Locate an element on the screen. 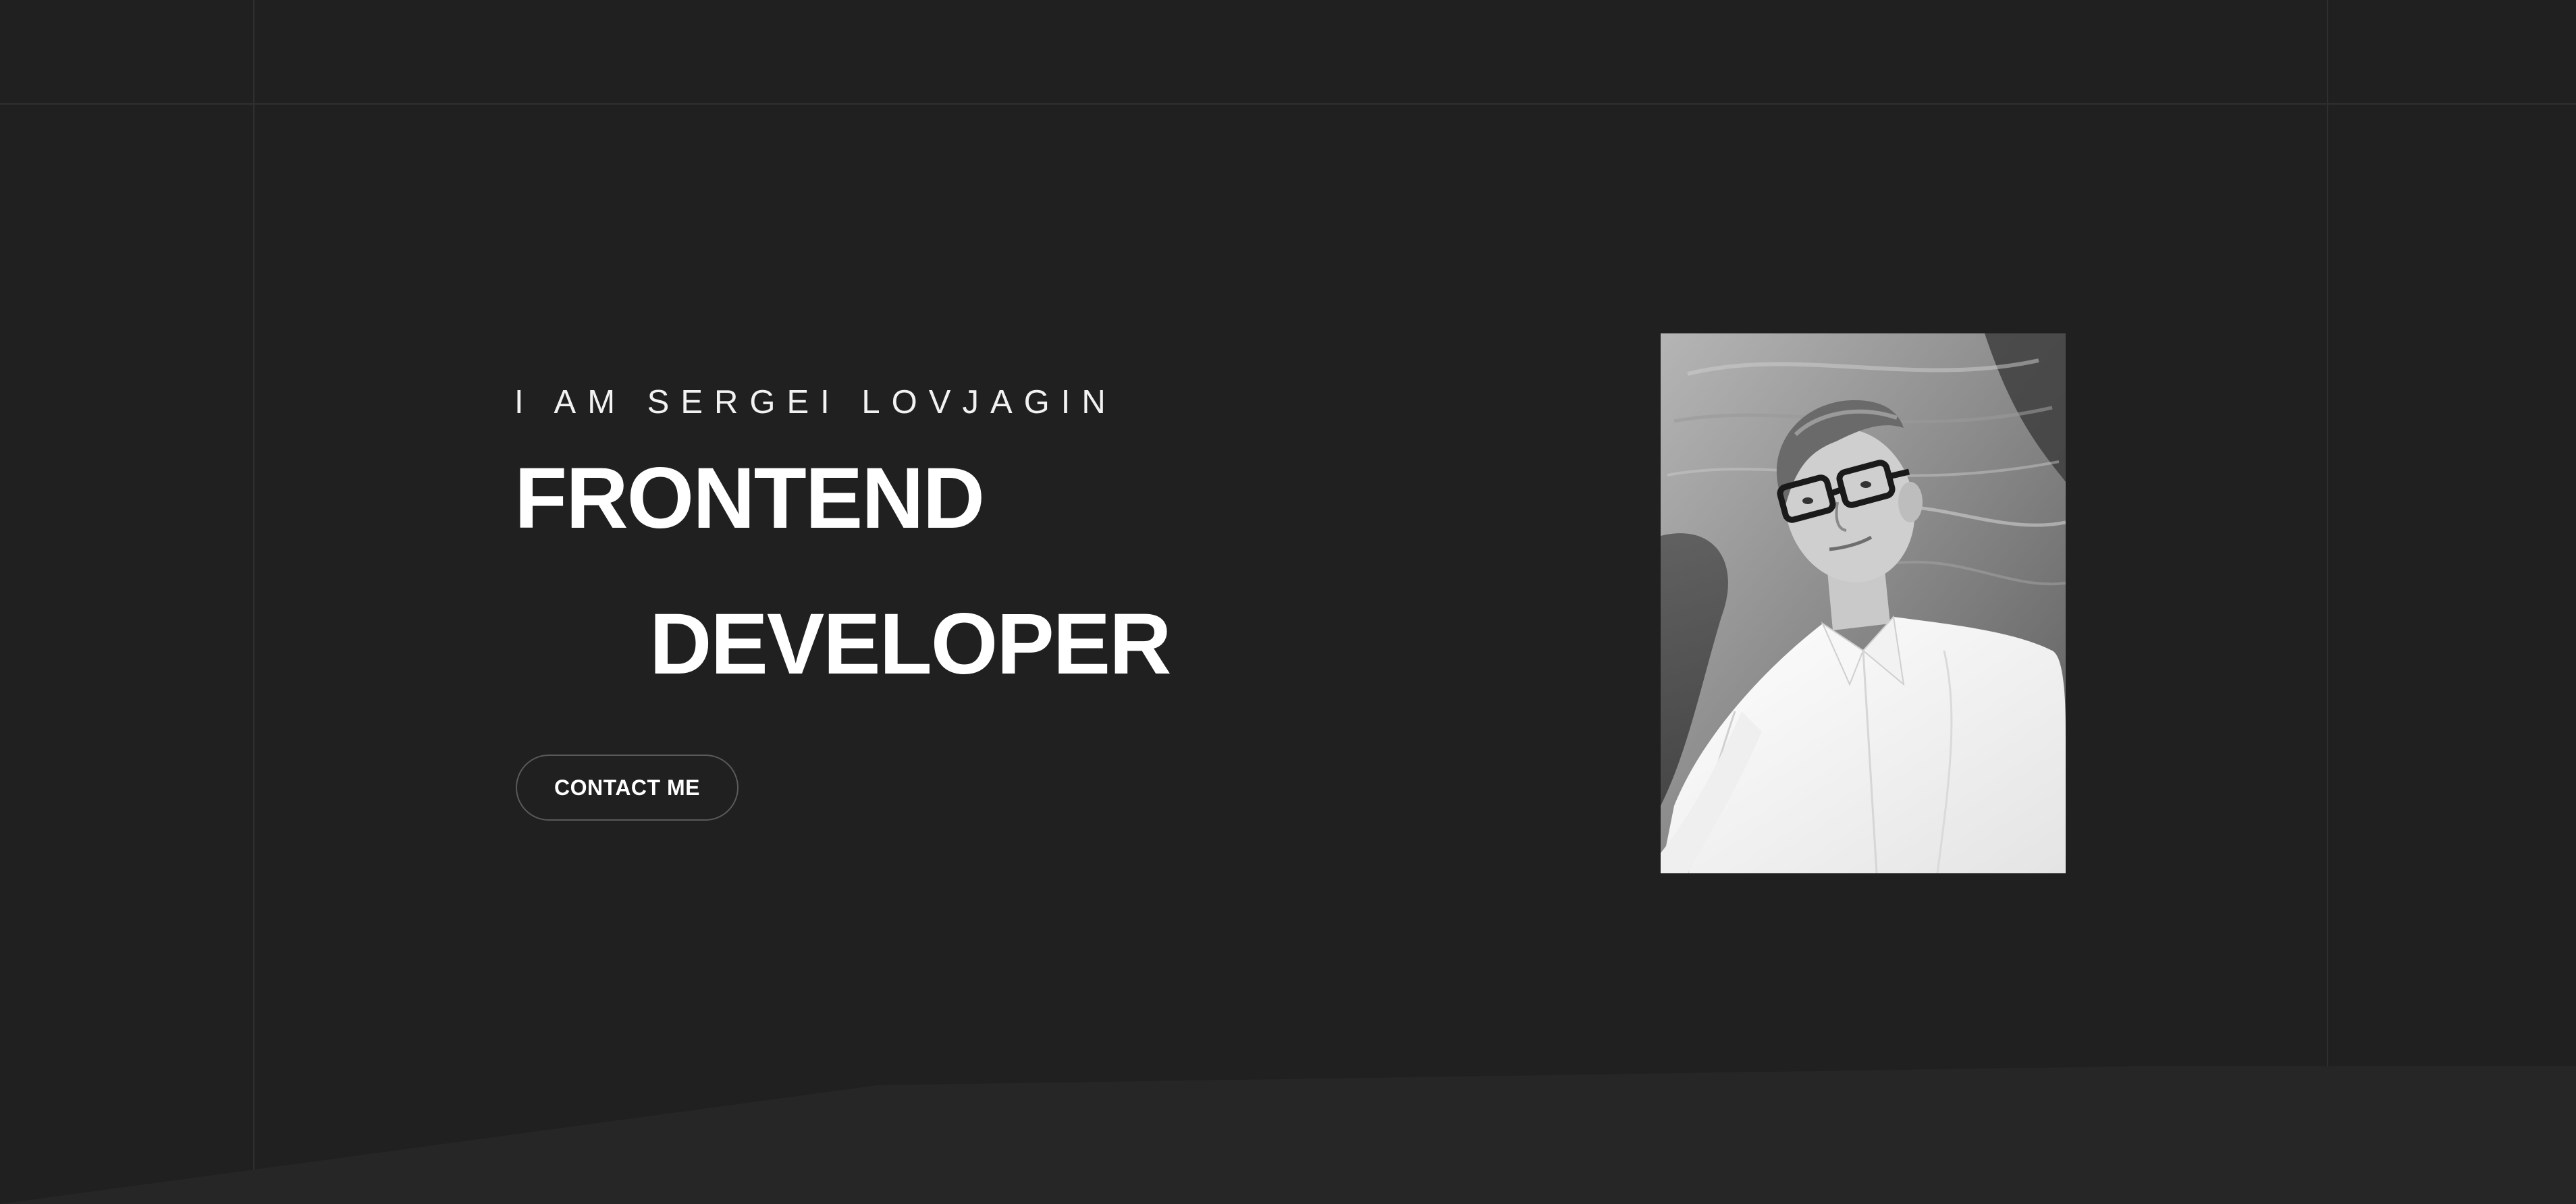  grid-line-left is located at coordinates (253, 602).